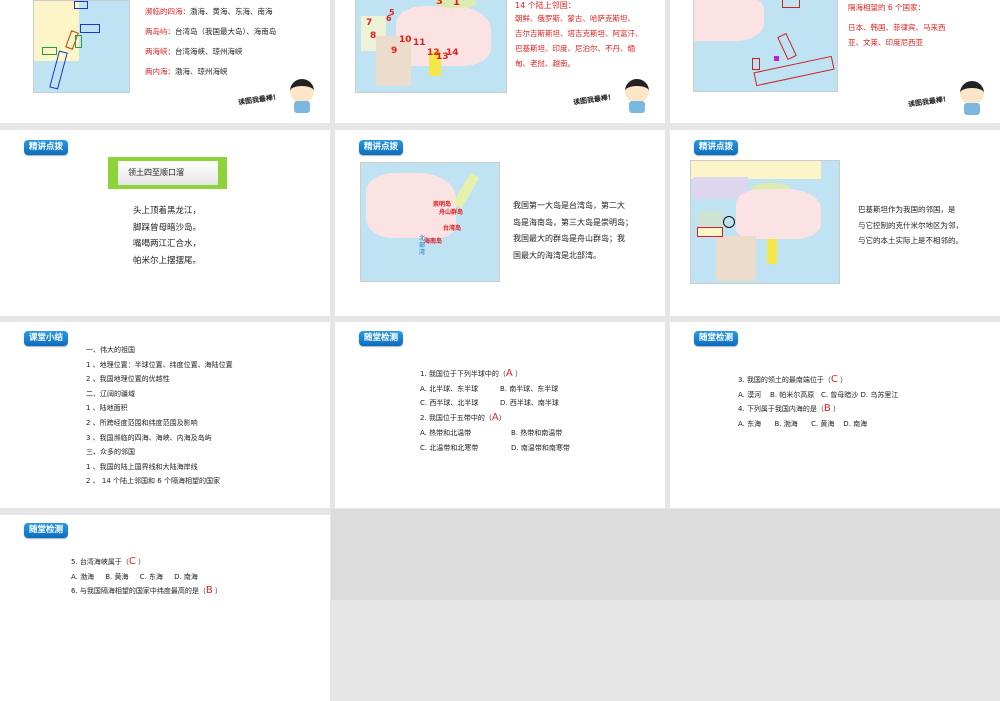 The height and width of the screenshot is (701, 1000). Describe the element at coordinates (573, 222) in the screenshot. I see `text-line: 岛是海南岛，第三大岛是崇明岛；` at that location.